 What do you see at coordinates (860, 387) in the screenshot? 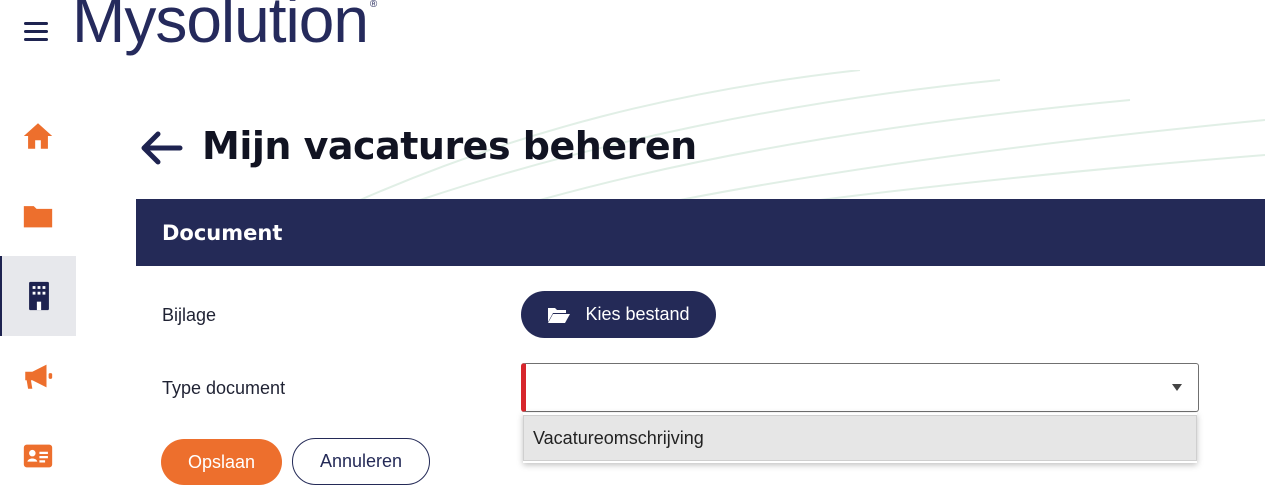
I see `document-type-select` at bounding box center [860, 387].